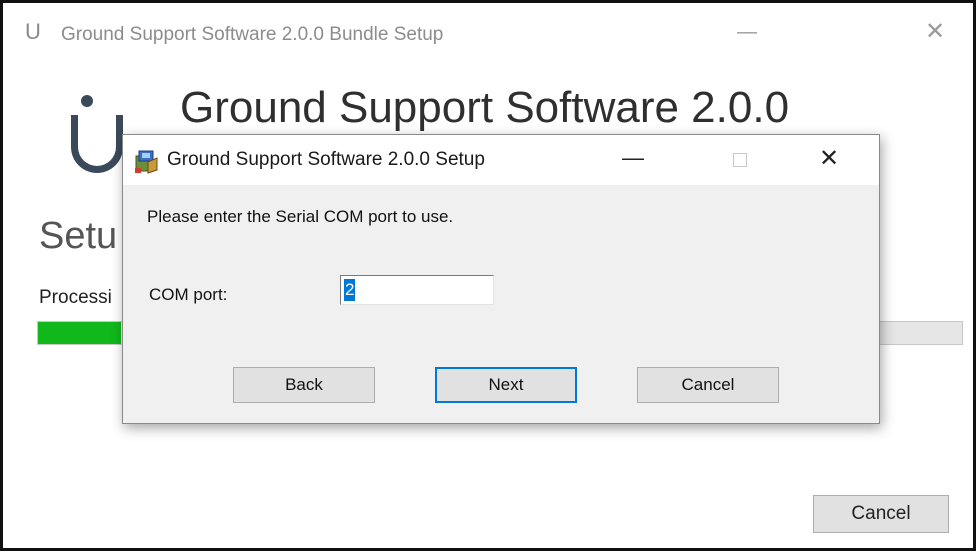 The width and height of the screenshot is (976, 551). Describe the element at coordinates (829, 160) in the screenshot. I see `dialog-close-button: ✕` at that location.